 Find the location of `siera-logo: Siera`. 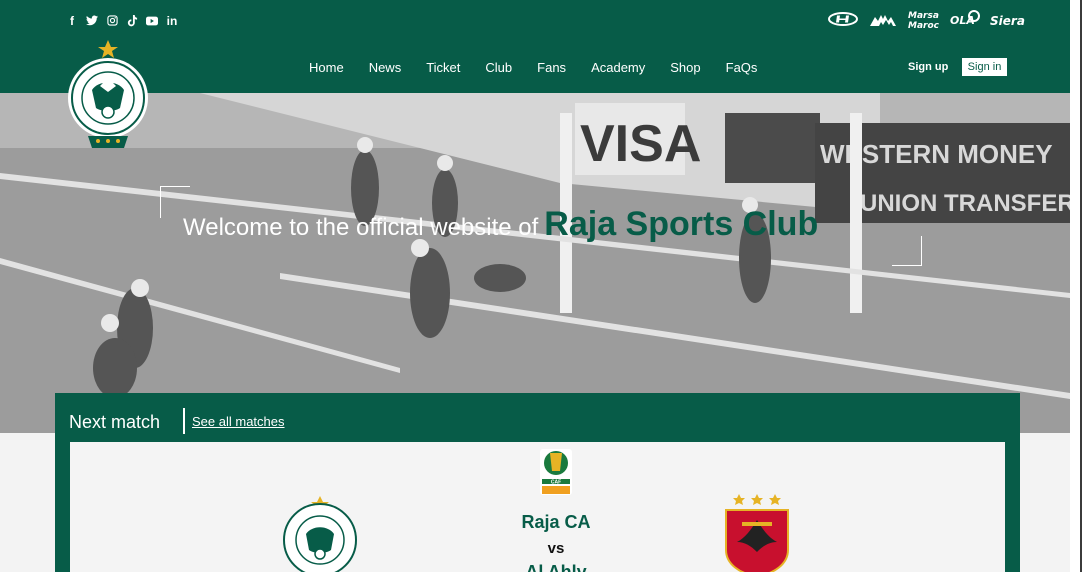

siera-logo: Siera is located at coordinates (1007, 21).